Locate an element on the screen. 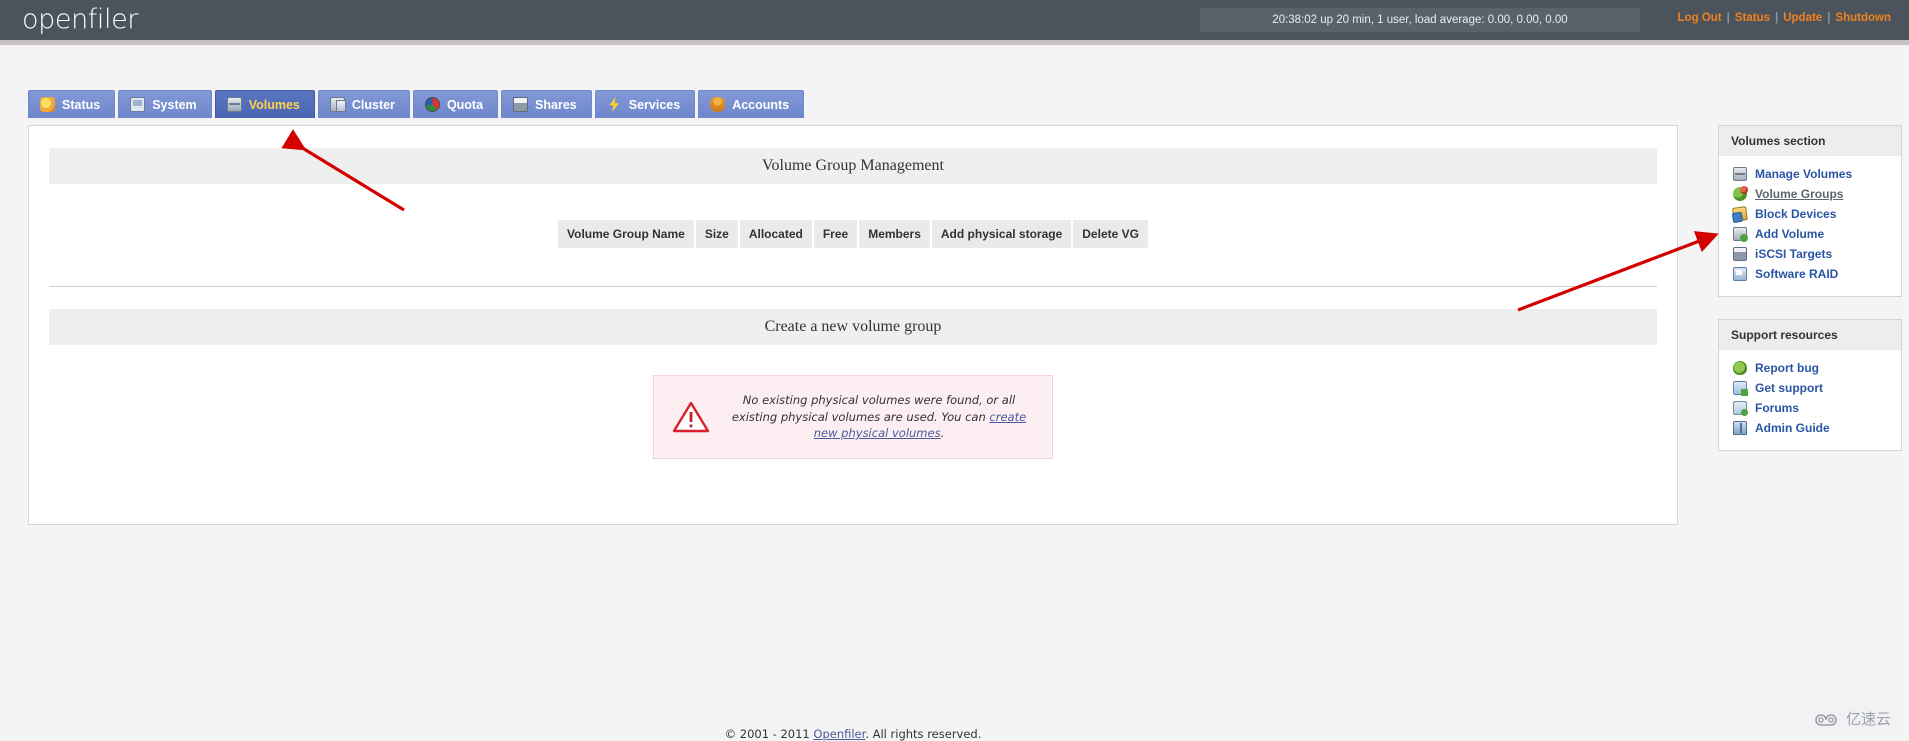  tab-status: Status is located at coordinates (72, 104).